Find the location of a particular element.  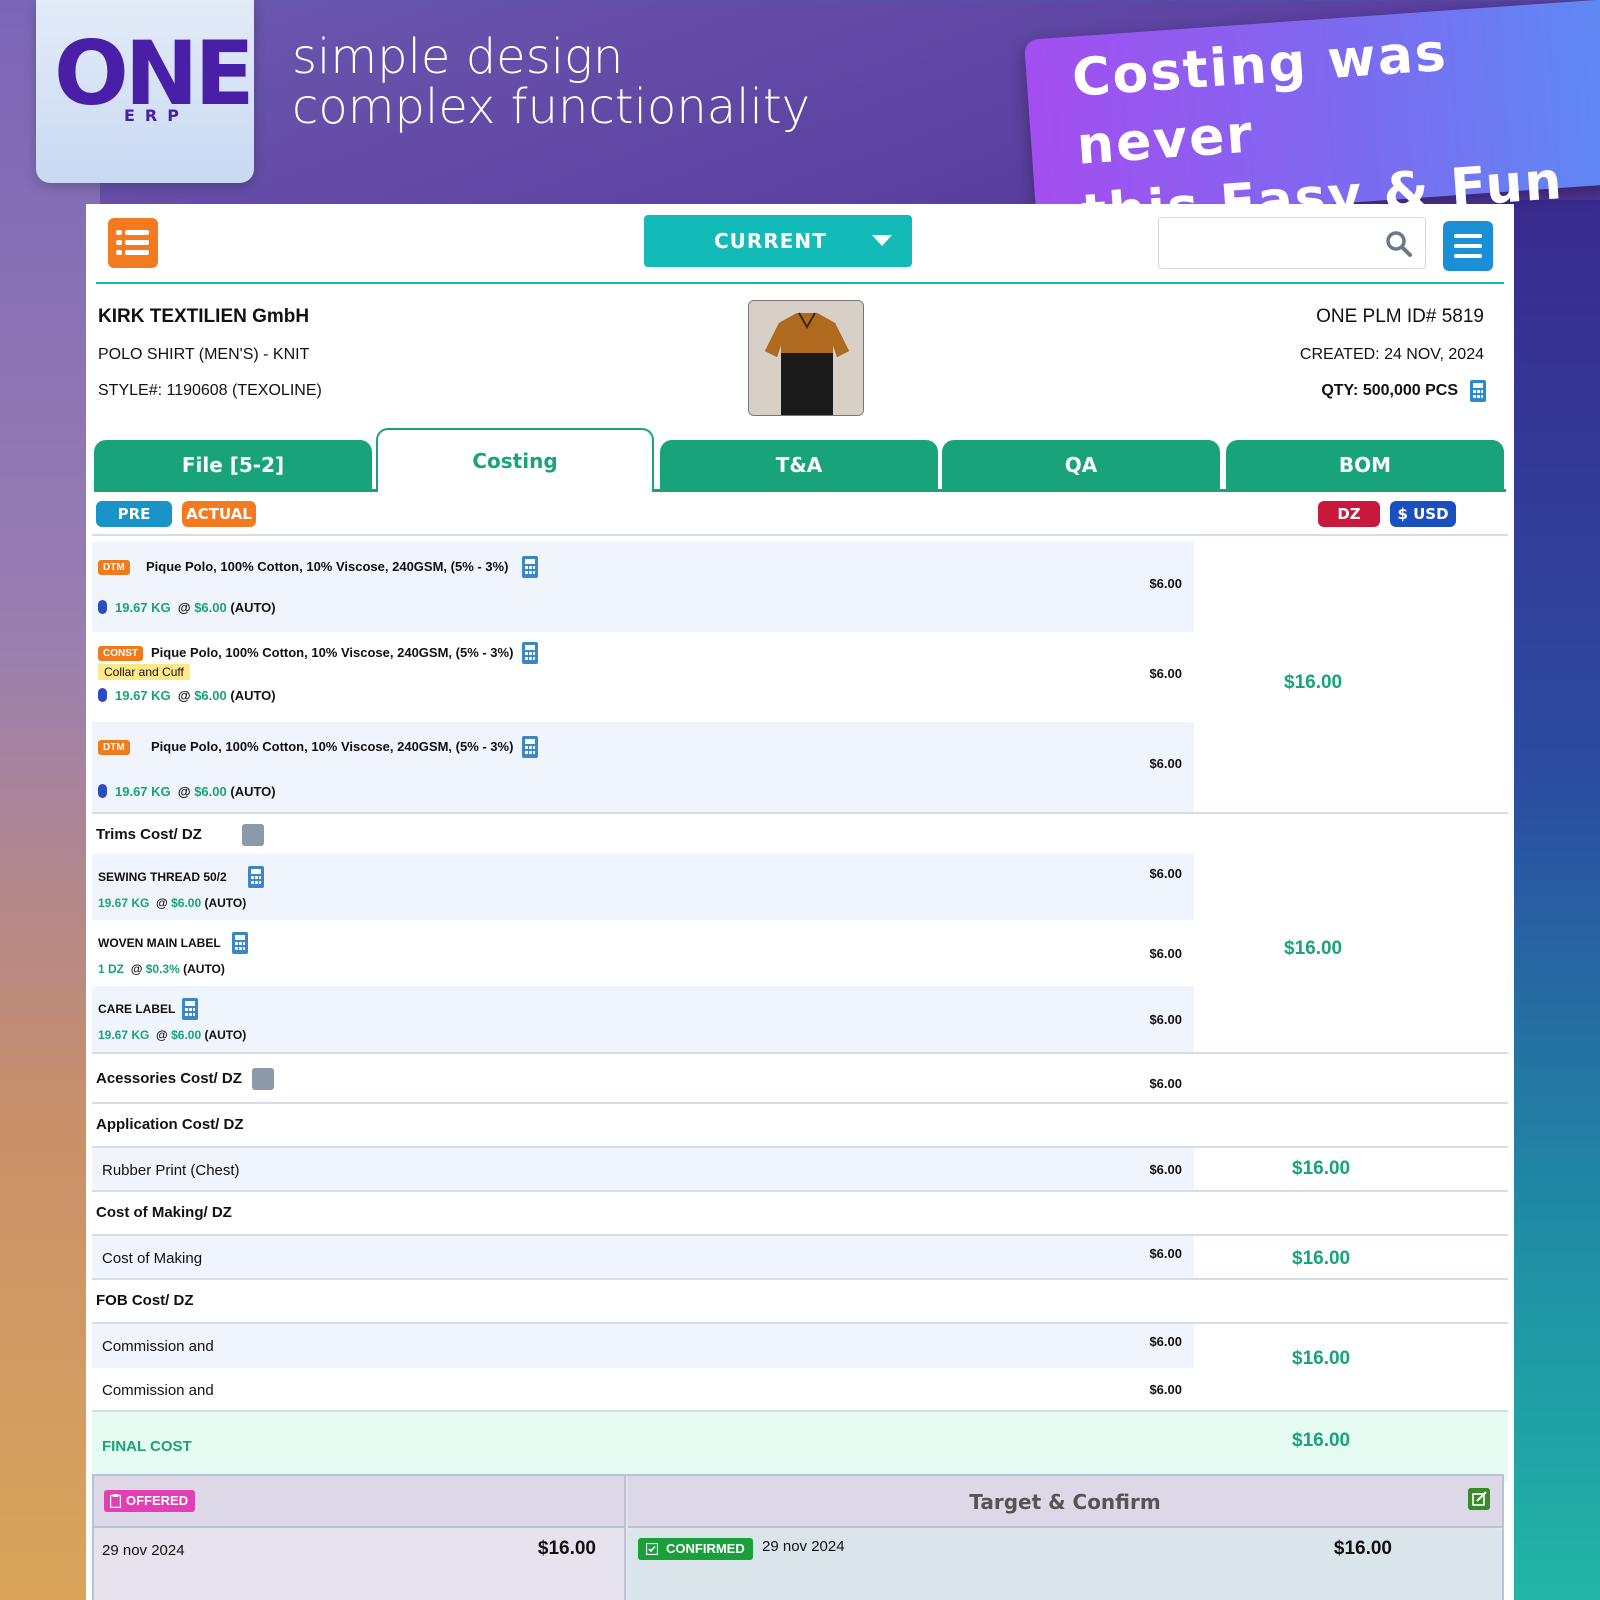

background-right is located at coordinates (1550, 900).